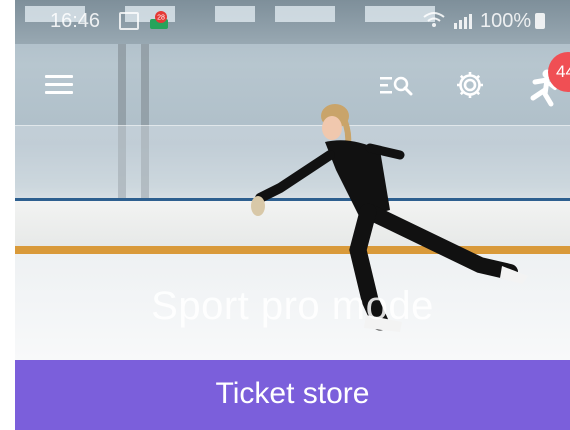  What do you see at coordinates (292, 306) in the screenshot?
I see `hero-headline: Sport pro mode` at bounding box center [292, 306].